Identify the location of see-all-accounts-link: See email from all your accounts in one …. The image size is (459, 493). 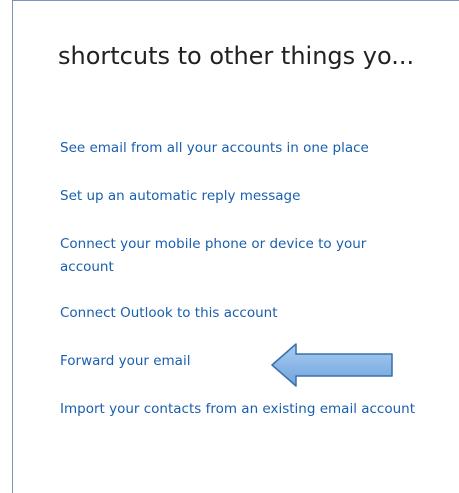
(240, 148).